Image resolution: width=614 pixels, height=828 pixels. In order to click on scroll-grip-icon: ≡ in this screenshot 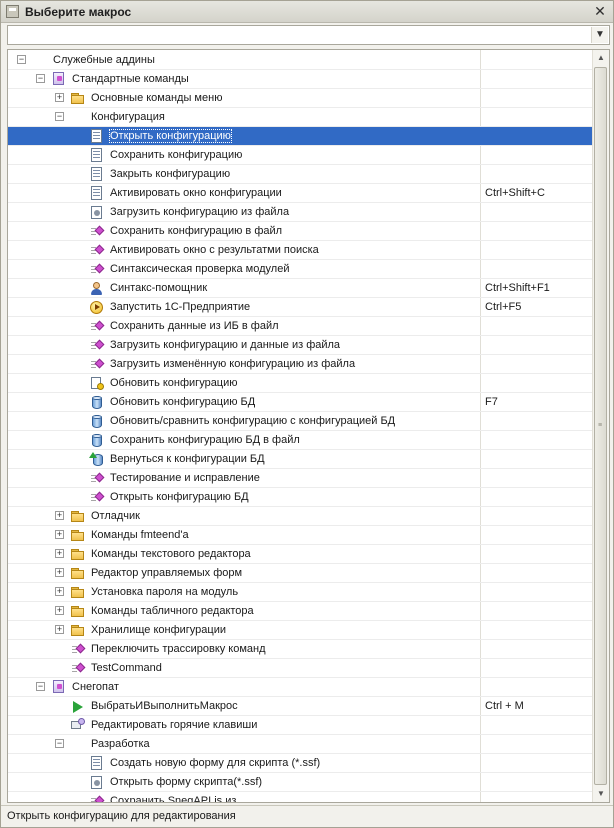, I will do `click(600, 425)`.